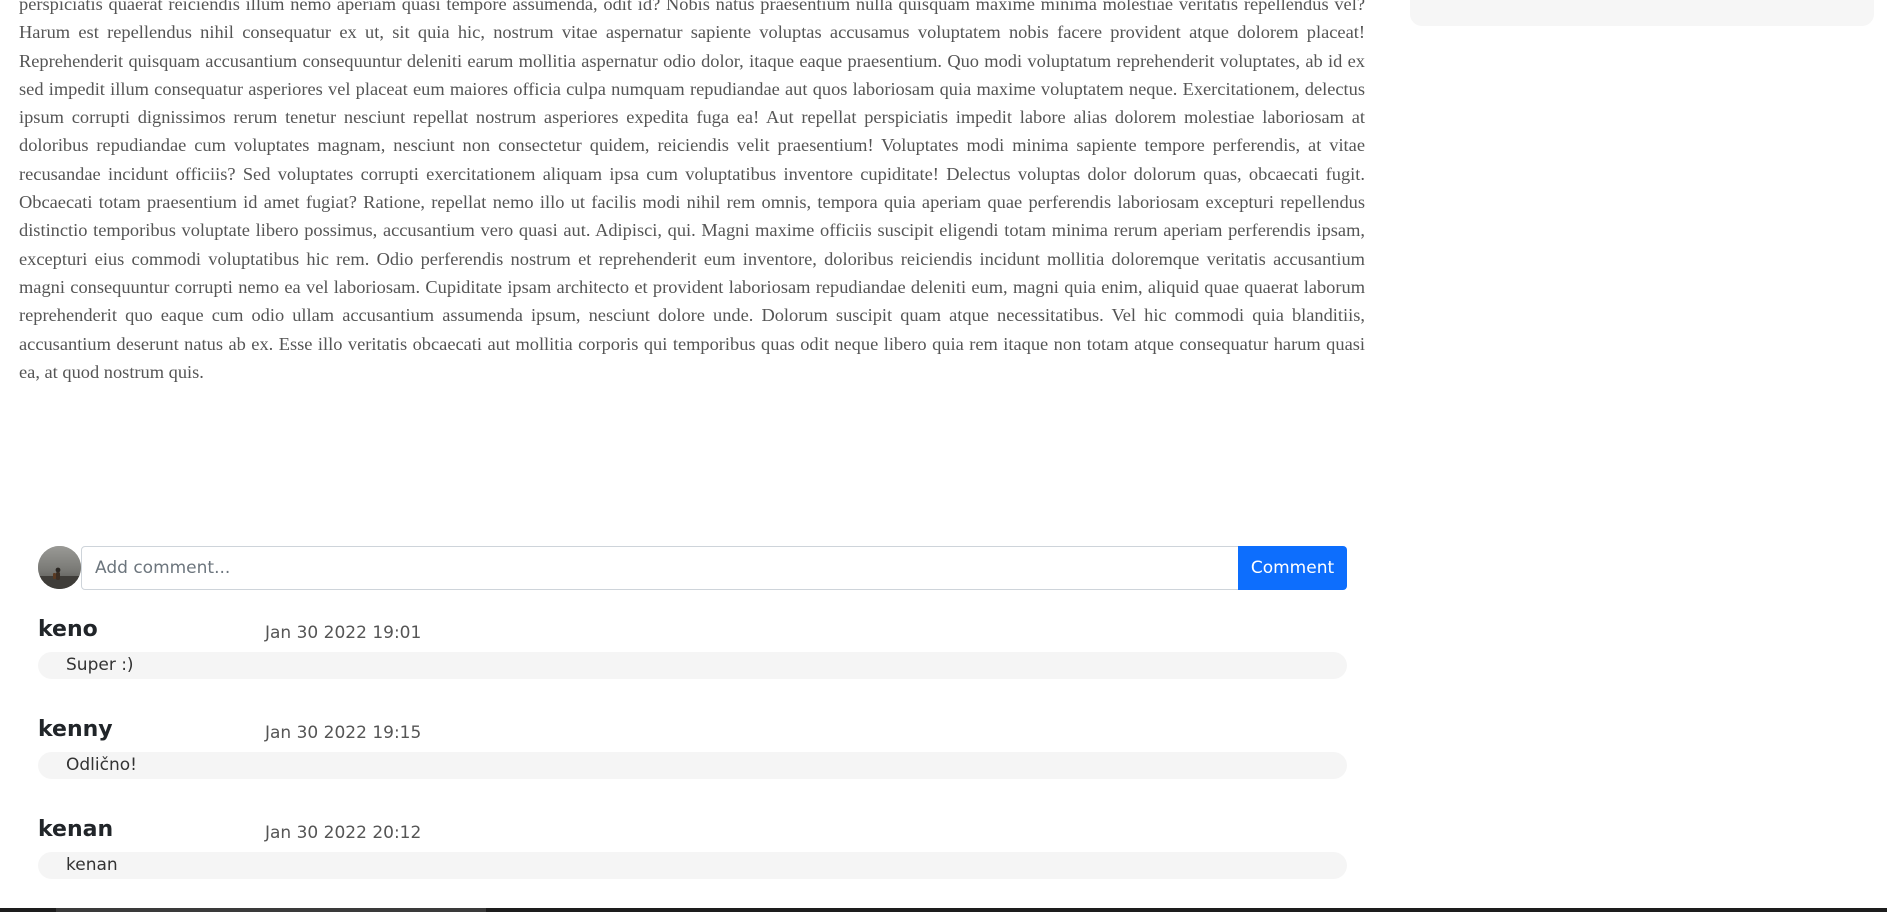 Image resolution: width=1887 pixels, height=912 pixels. I want to click on comment-timestamp: Jan 30 2022 19:15, so click(343, 733).